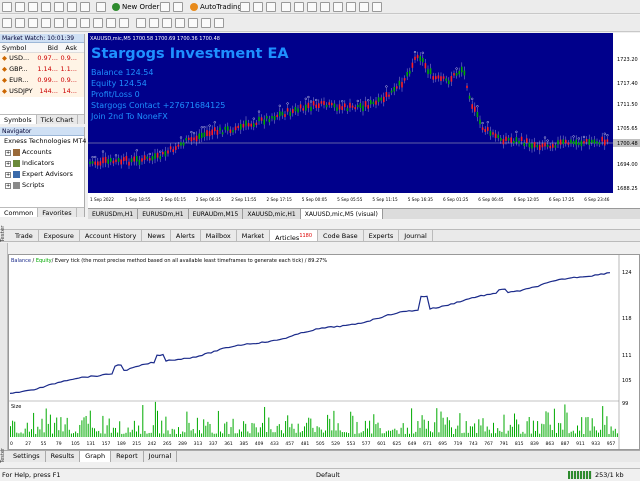 The image size is (640, 481). What do you see at coordinates (57, 212) in the screenshot?
I see `tab-favorites: Favorites` at bounding box center [57, 212].